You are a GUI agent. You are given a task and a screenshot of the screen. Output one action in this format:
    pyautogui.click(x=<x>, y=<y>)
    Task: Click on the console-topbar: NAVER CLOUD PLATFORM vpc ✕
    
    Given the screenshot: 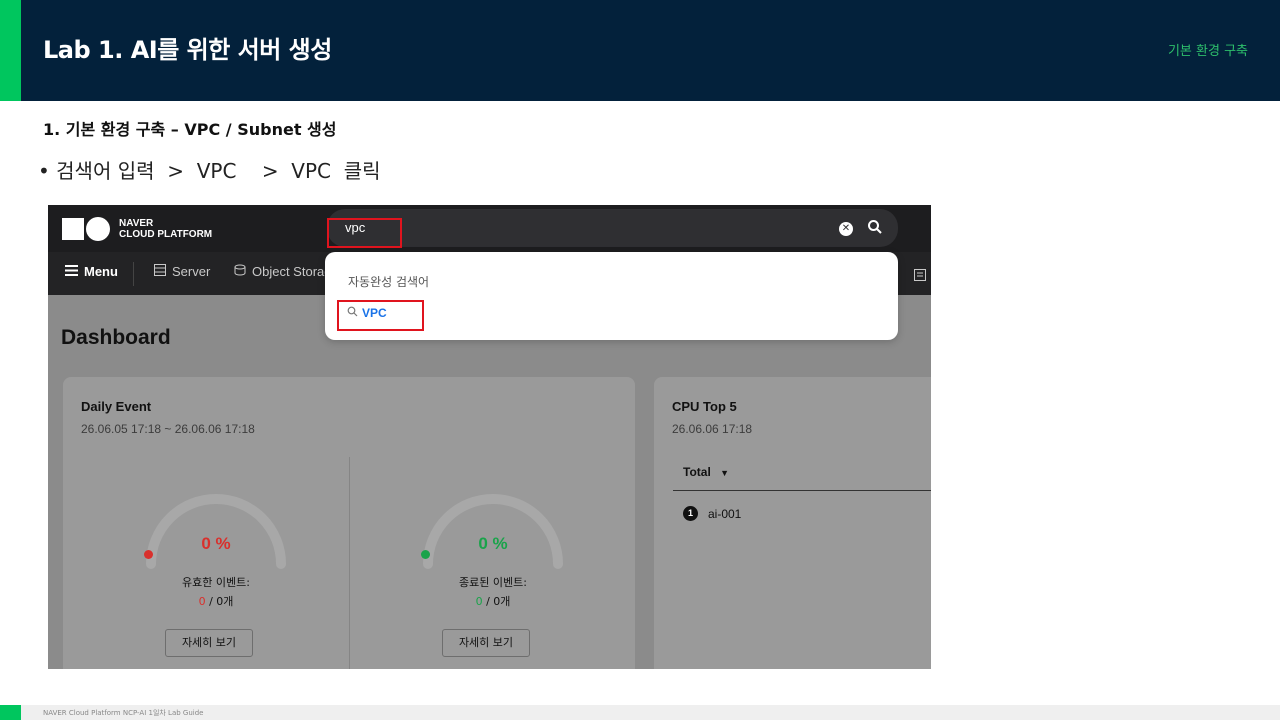 What is the action you would take?
    pyautogui.click(x=489, y=228)
    